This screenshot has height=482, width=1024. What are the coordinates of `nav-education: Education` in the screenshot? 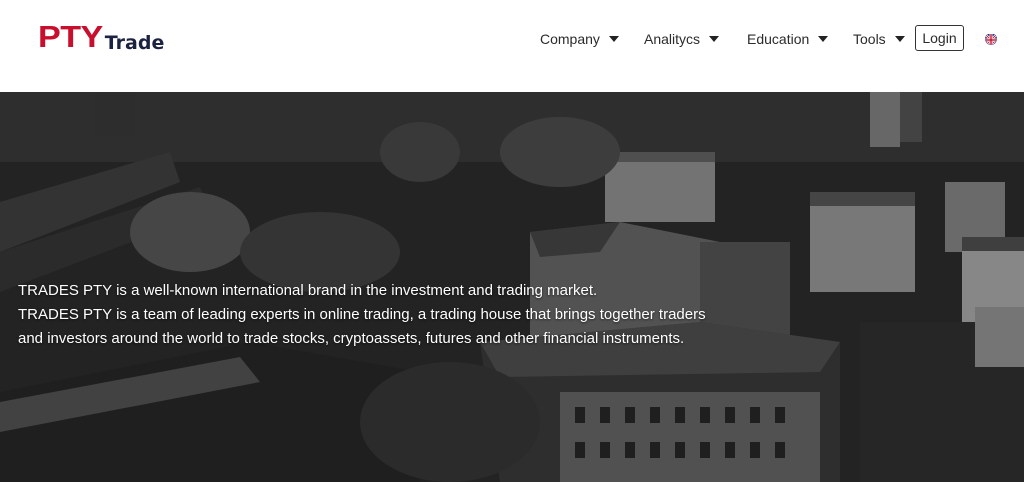 It's located at (788, 39).